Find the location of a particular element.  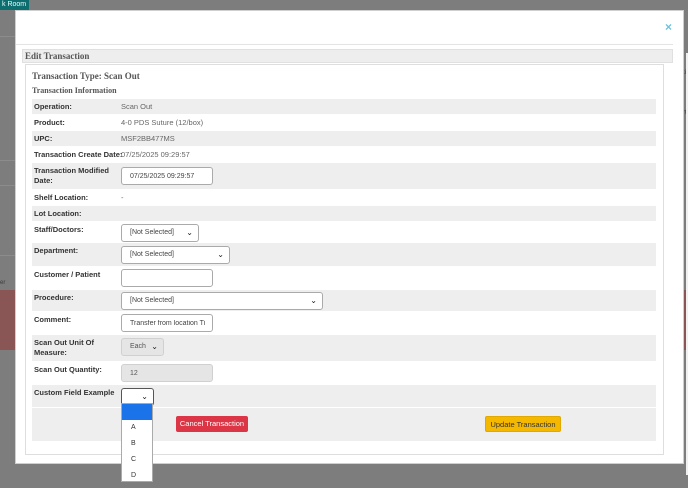

background-text: er is located at coordinates (3, 283).